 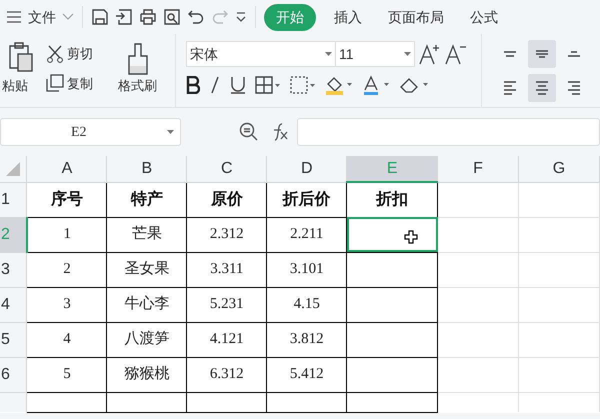 What do you see at coordinates (376, 85) in the screenshot?
I see `font-color-icon` at bounding box center [376, 85].